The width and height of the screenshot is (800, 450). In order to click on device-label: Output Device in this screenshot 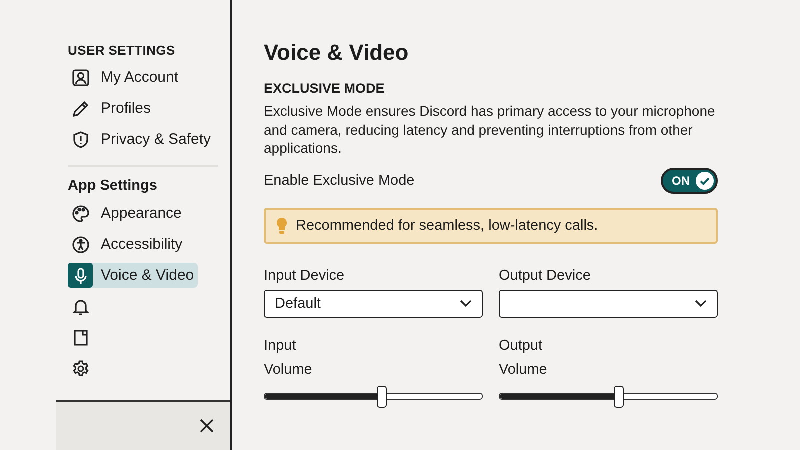, I will do `click(545, 276)`.